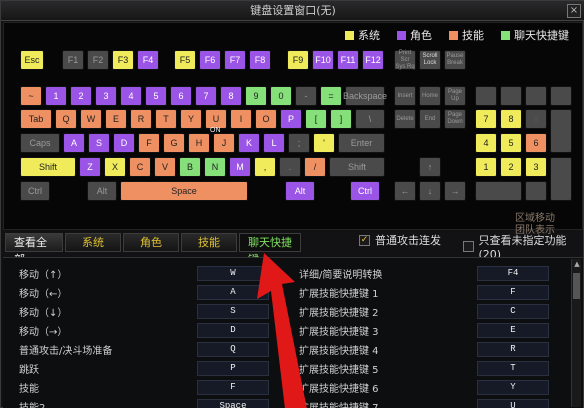 This screenshot has height=408, width=584. I want to click on red-arrow-annotation, so click(282, 330).